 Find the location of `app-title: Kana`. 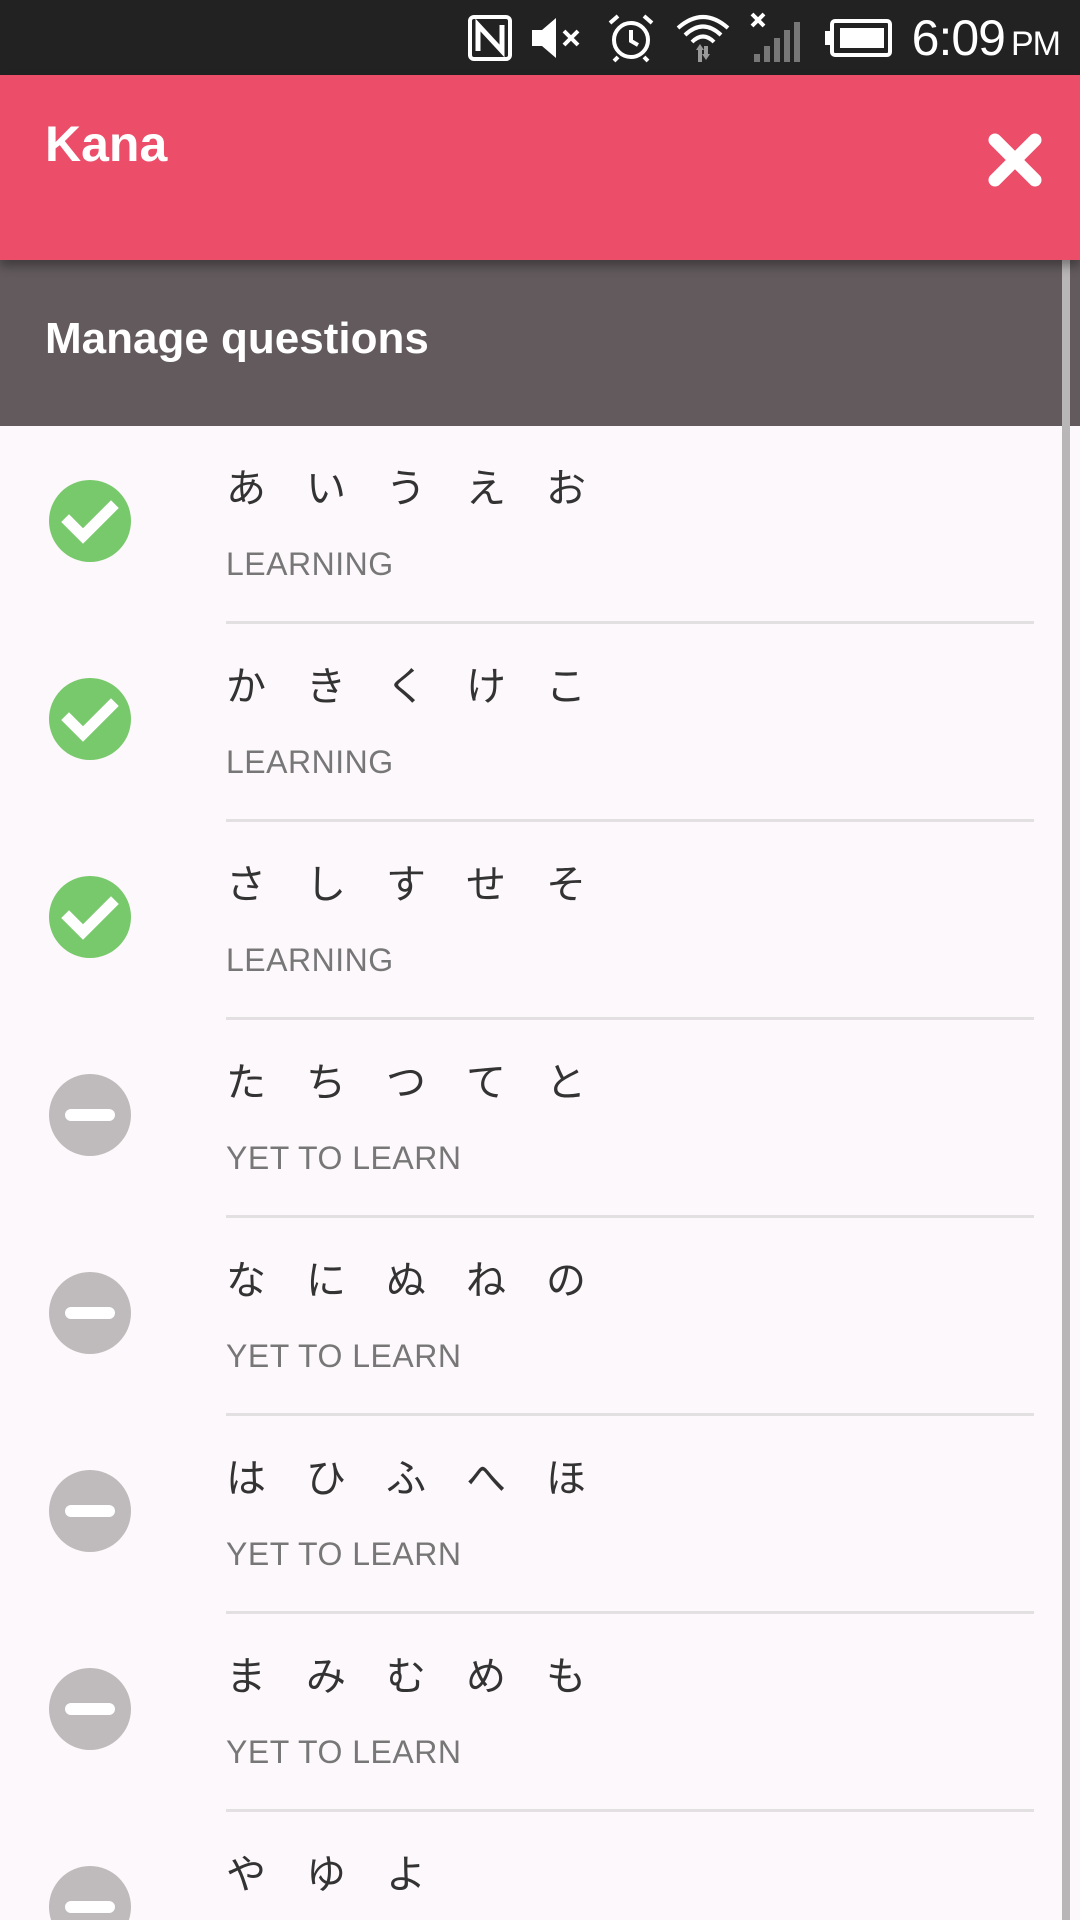

app-title: Kana is located at coordinates (106, 144).